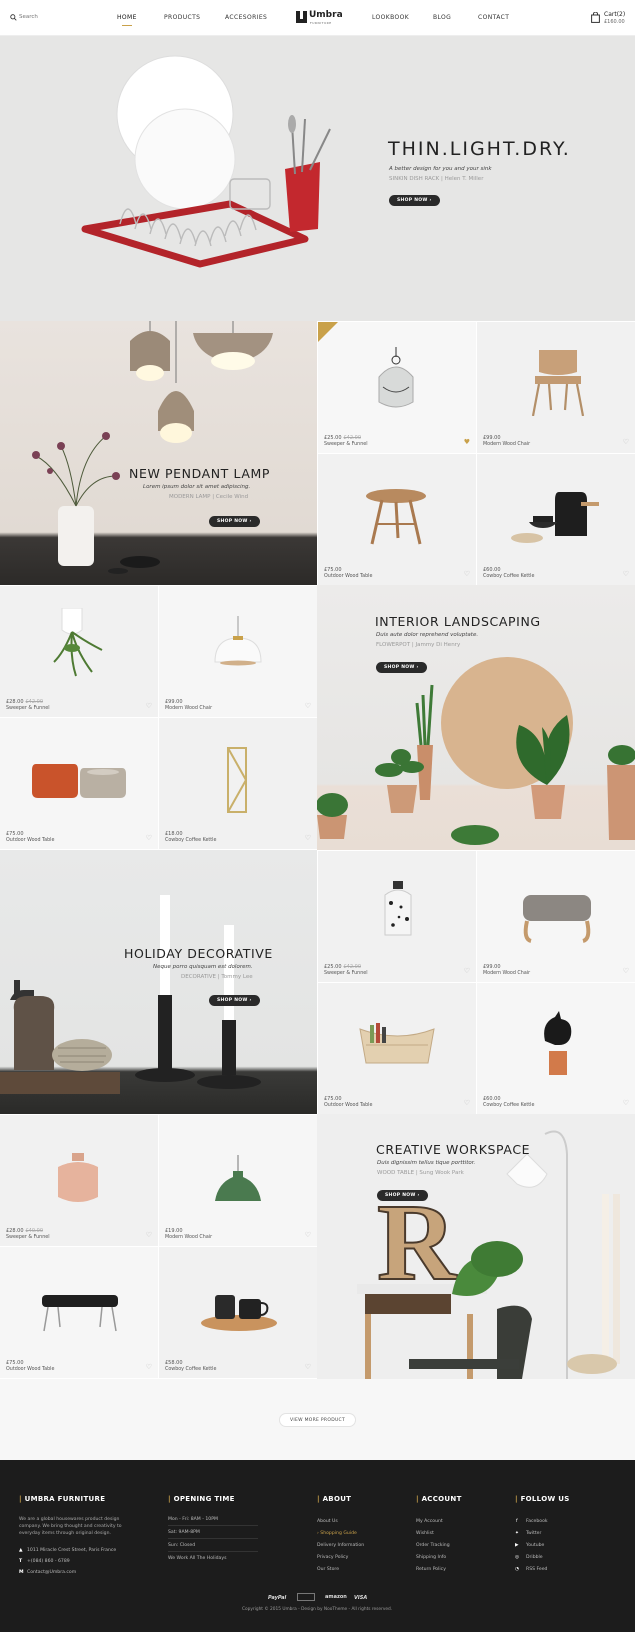  What do you see at coordinates (439, 1499) in the screenshot?
I see `footer-account-heading: ACCOUNT` at bounding box center [439, 1499].